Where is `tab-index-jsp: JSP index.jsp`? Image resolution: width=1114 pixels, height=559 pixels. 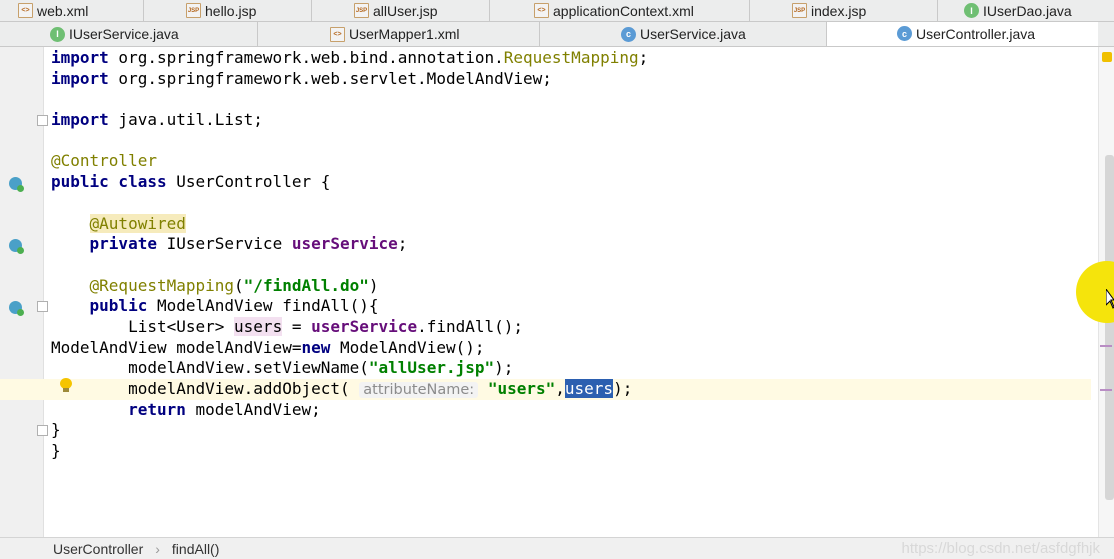 tab-index-jsp: JSP index.jsp is located at coordinates (844, 10).